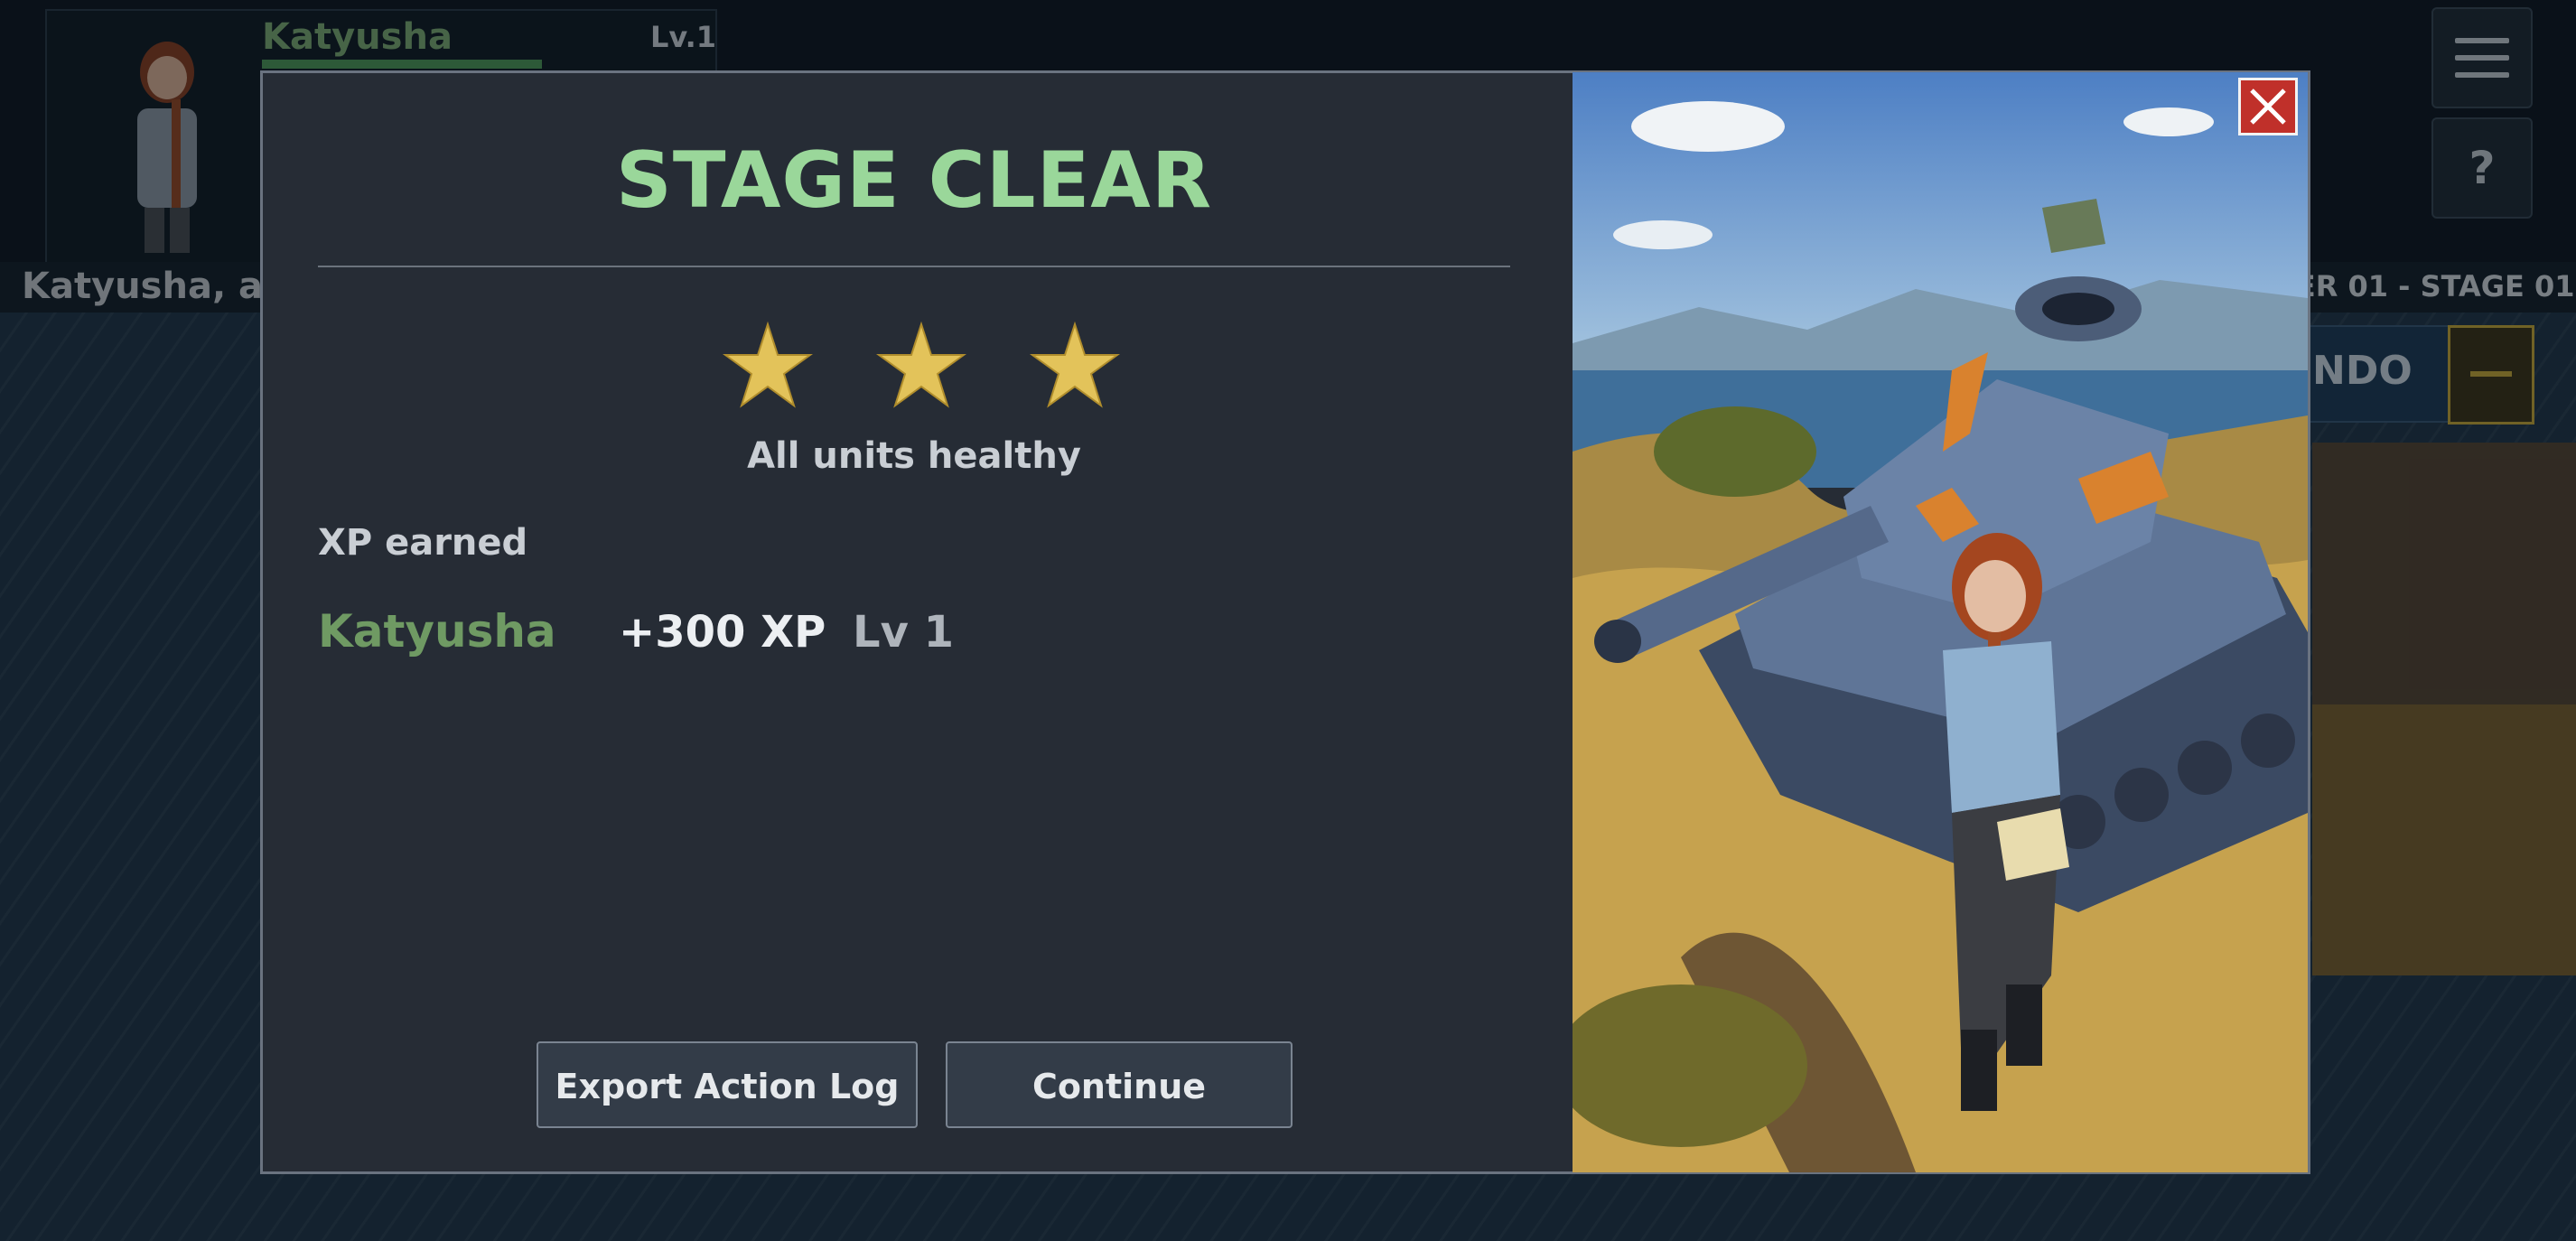 This screenshot has width=2576, height=1241. I want to click on export-action-log-button: Export Action Log, so click(728, 1084).